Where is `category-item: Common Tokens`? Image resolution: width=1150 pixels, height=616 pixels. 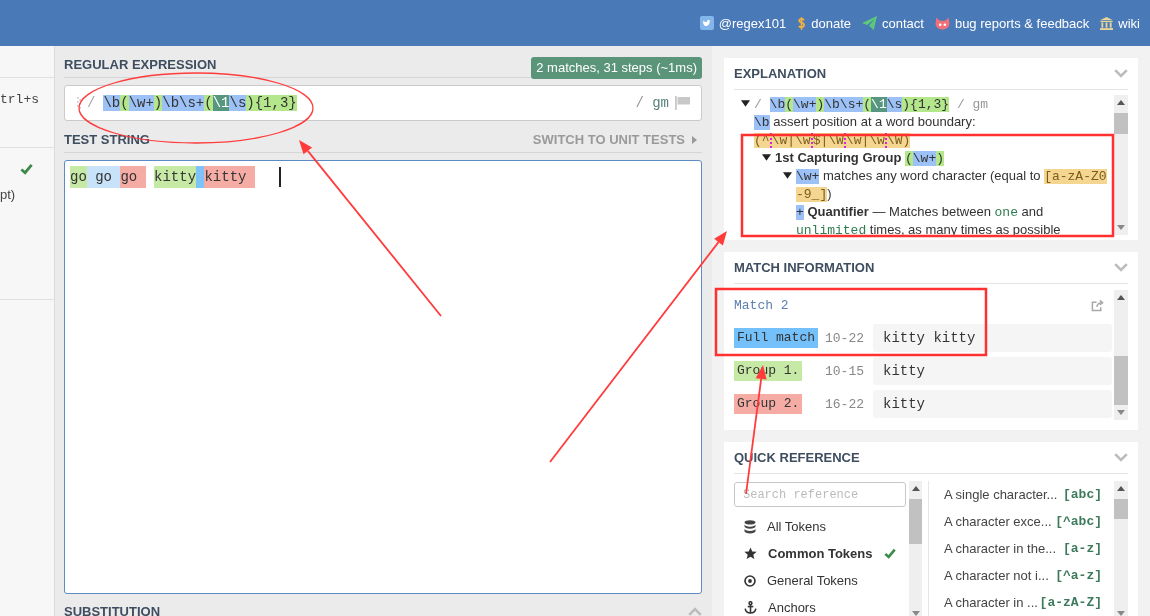
category-item: Common Tokens is located at coordinates (820, 553).